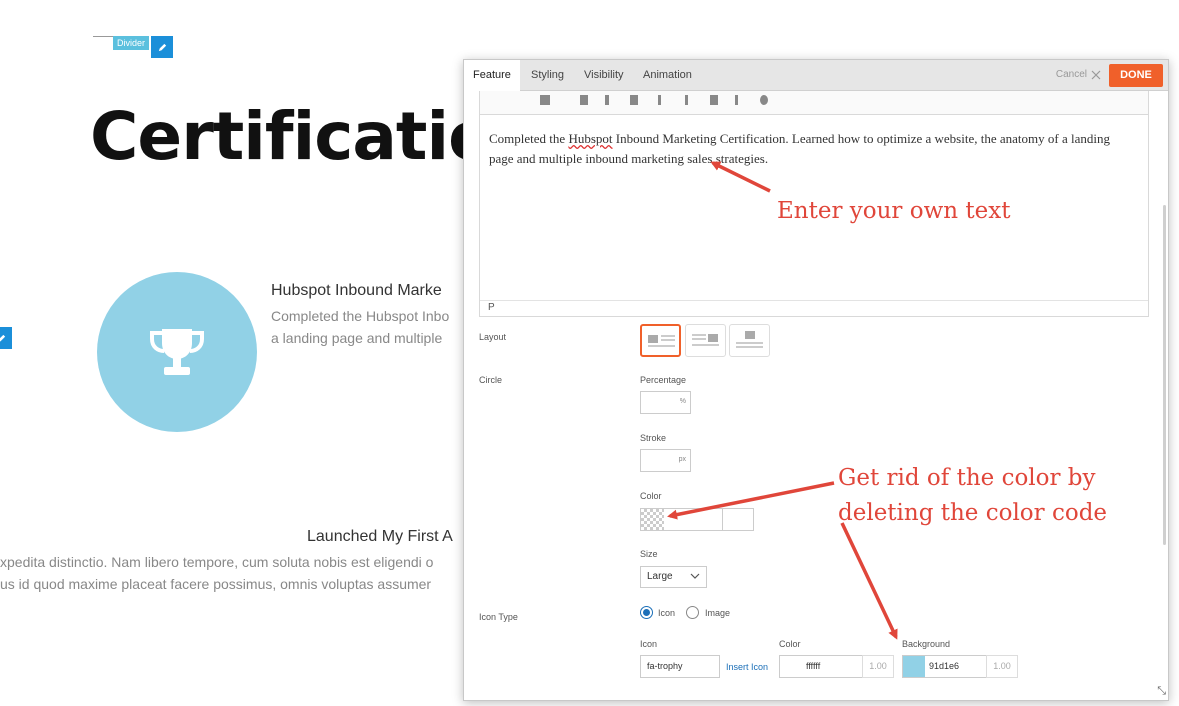 Image resolution: width=1179 pixels, height=706 pixels. I want to click on percentage-unit: %, so click(682, 401).